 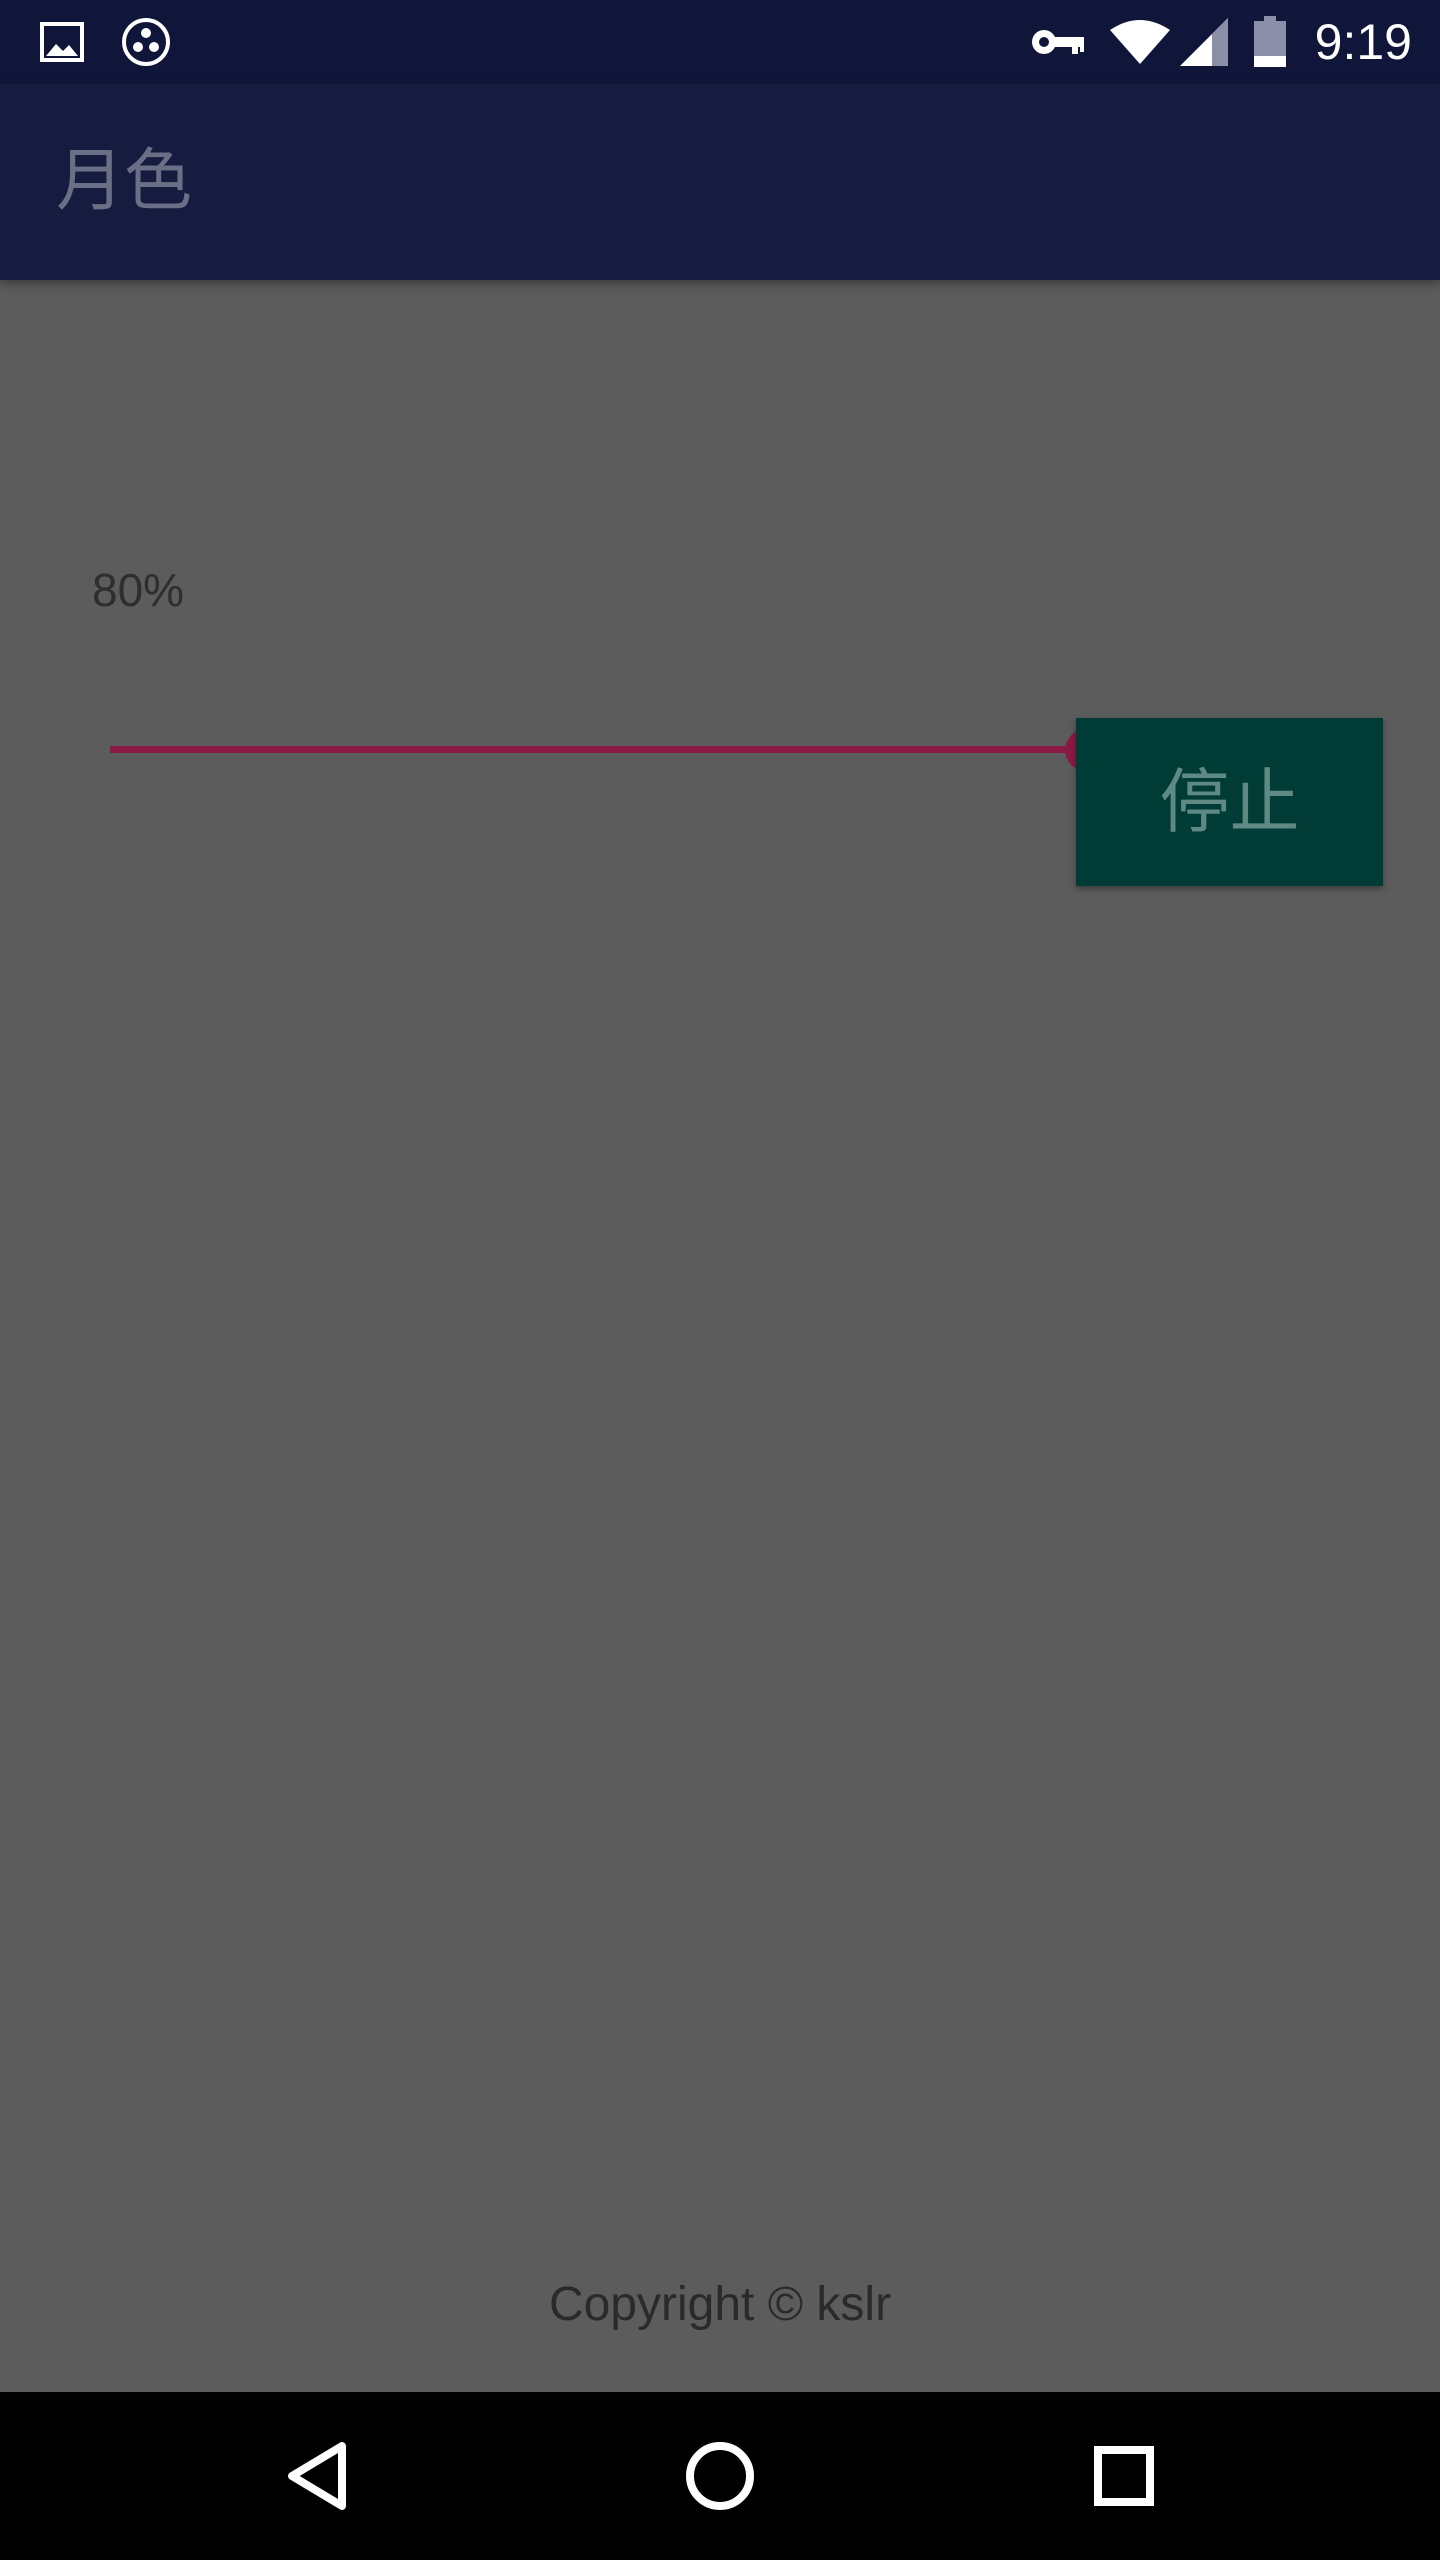 What do you see at coordinates (720, 2304) in the screenshot?
I see `copyright-text: Copyright © kslr` at bounding box center [720, 2304].